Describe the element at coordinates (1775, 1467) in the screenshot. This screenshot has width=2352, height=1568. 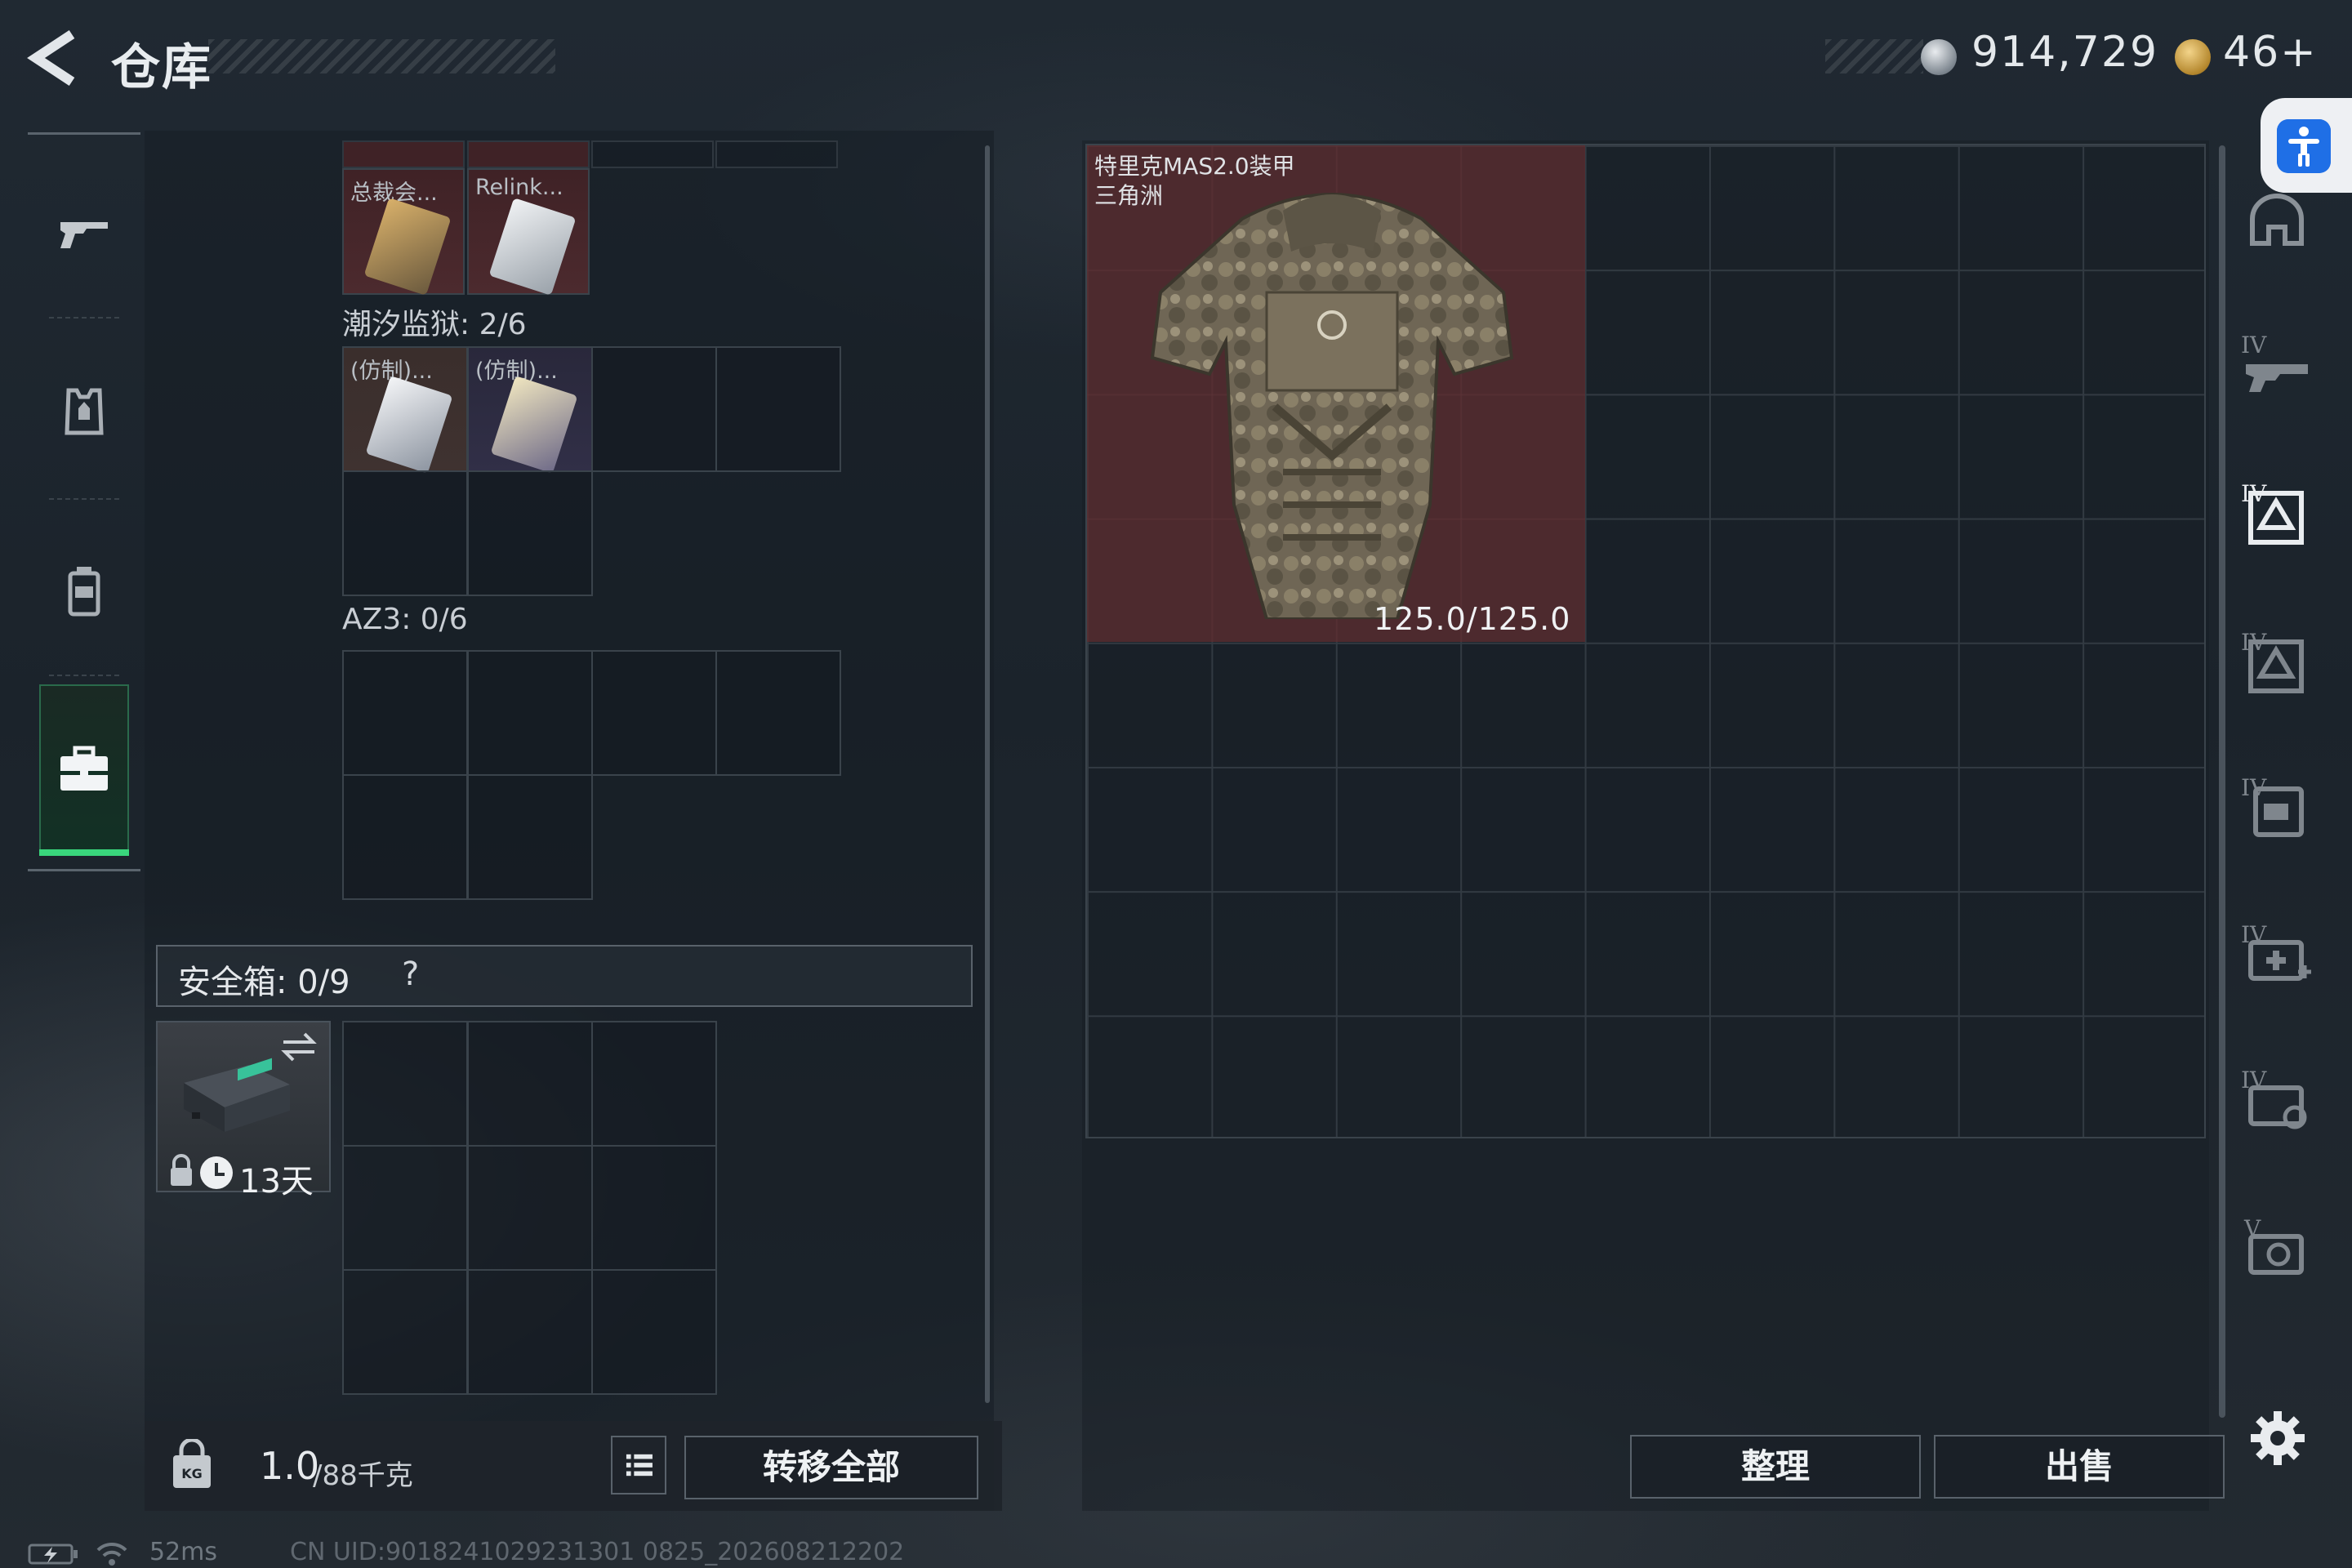
I see `sort-button: 整理` at that location.